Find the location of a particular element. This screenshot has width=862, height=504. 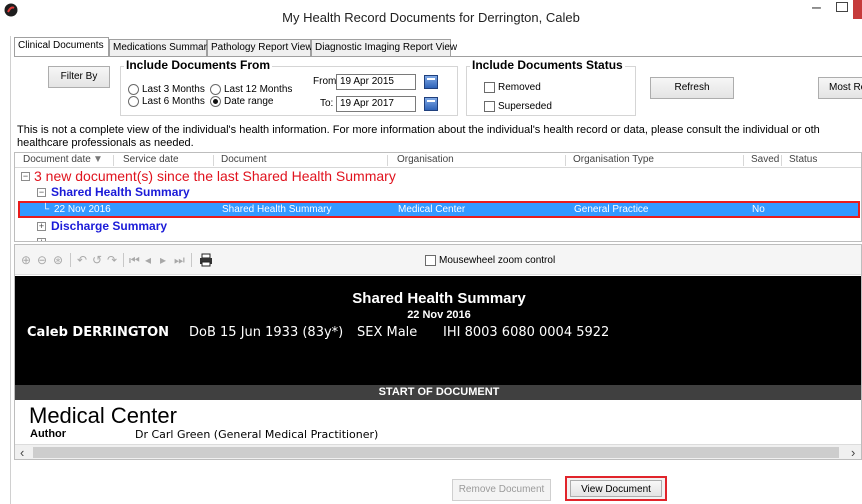

rotate-left-icon: ↶ is located at coordinates (82, 260).